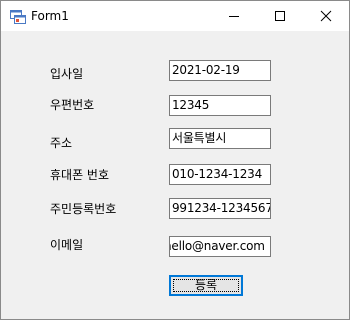  I want to click on postal-code-label: 우편번호, so click(72, 105).